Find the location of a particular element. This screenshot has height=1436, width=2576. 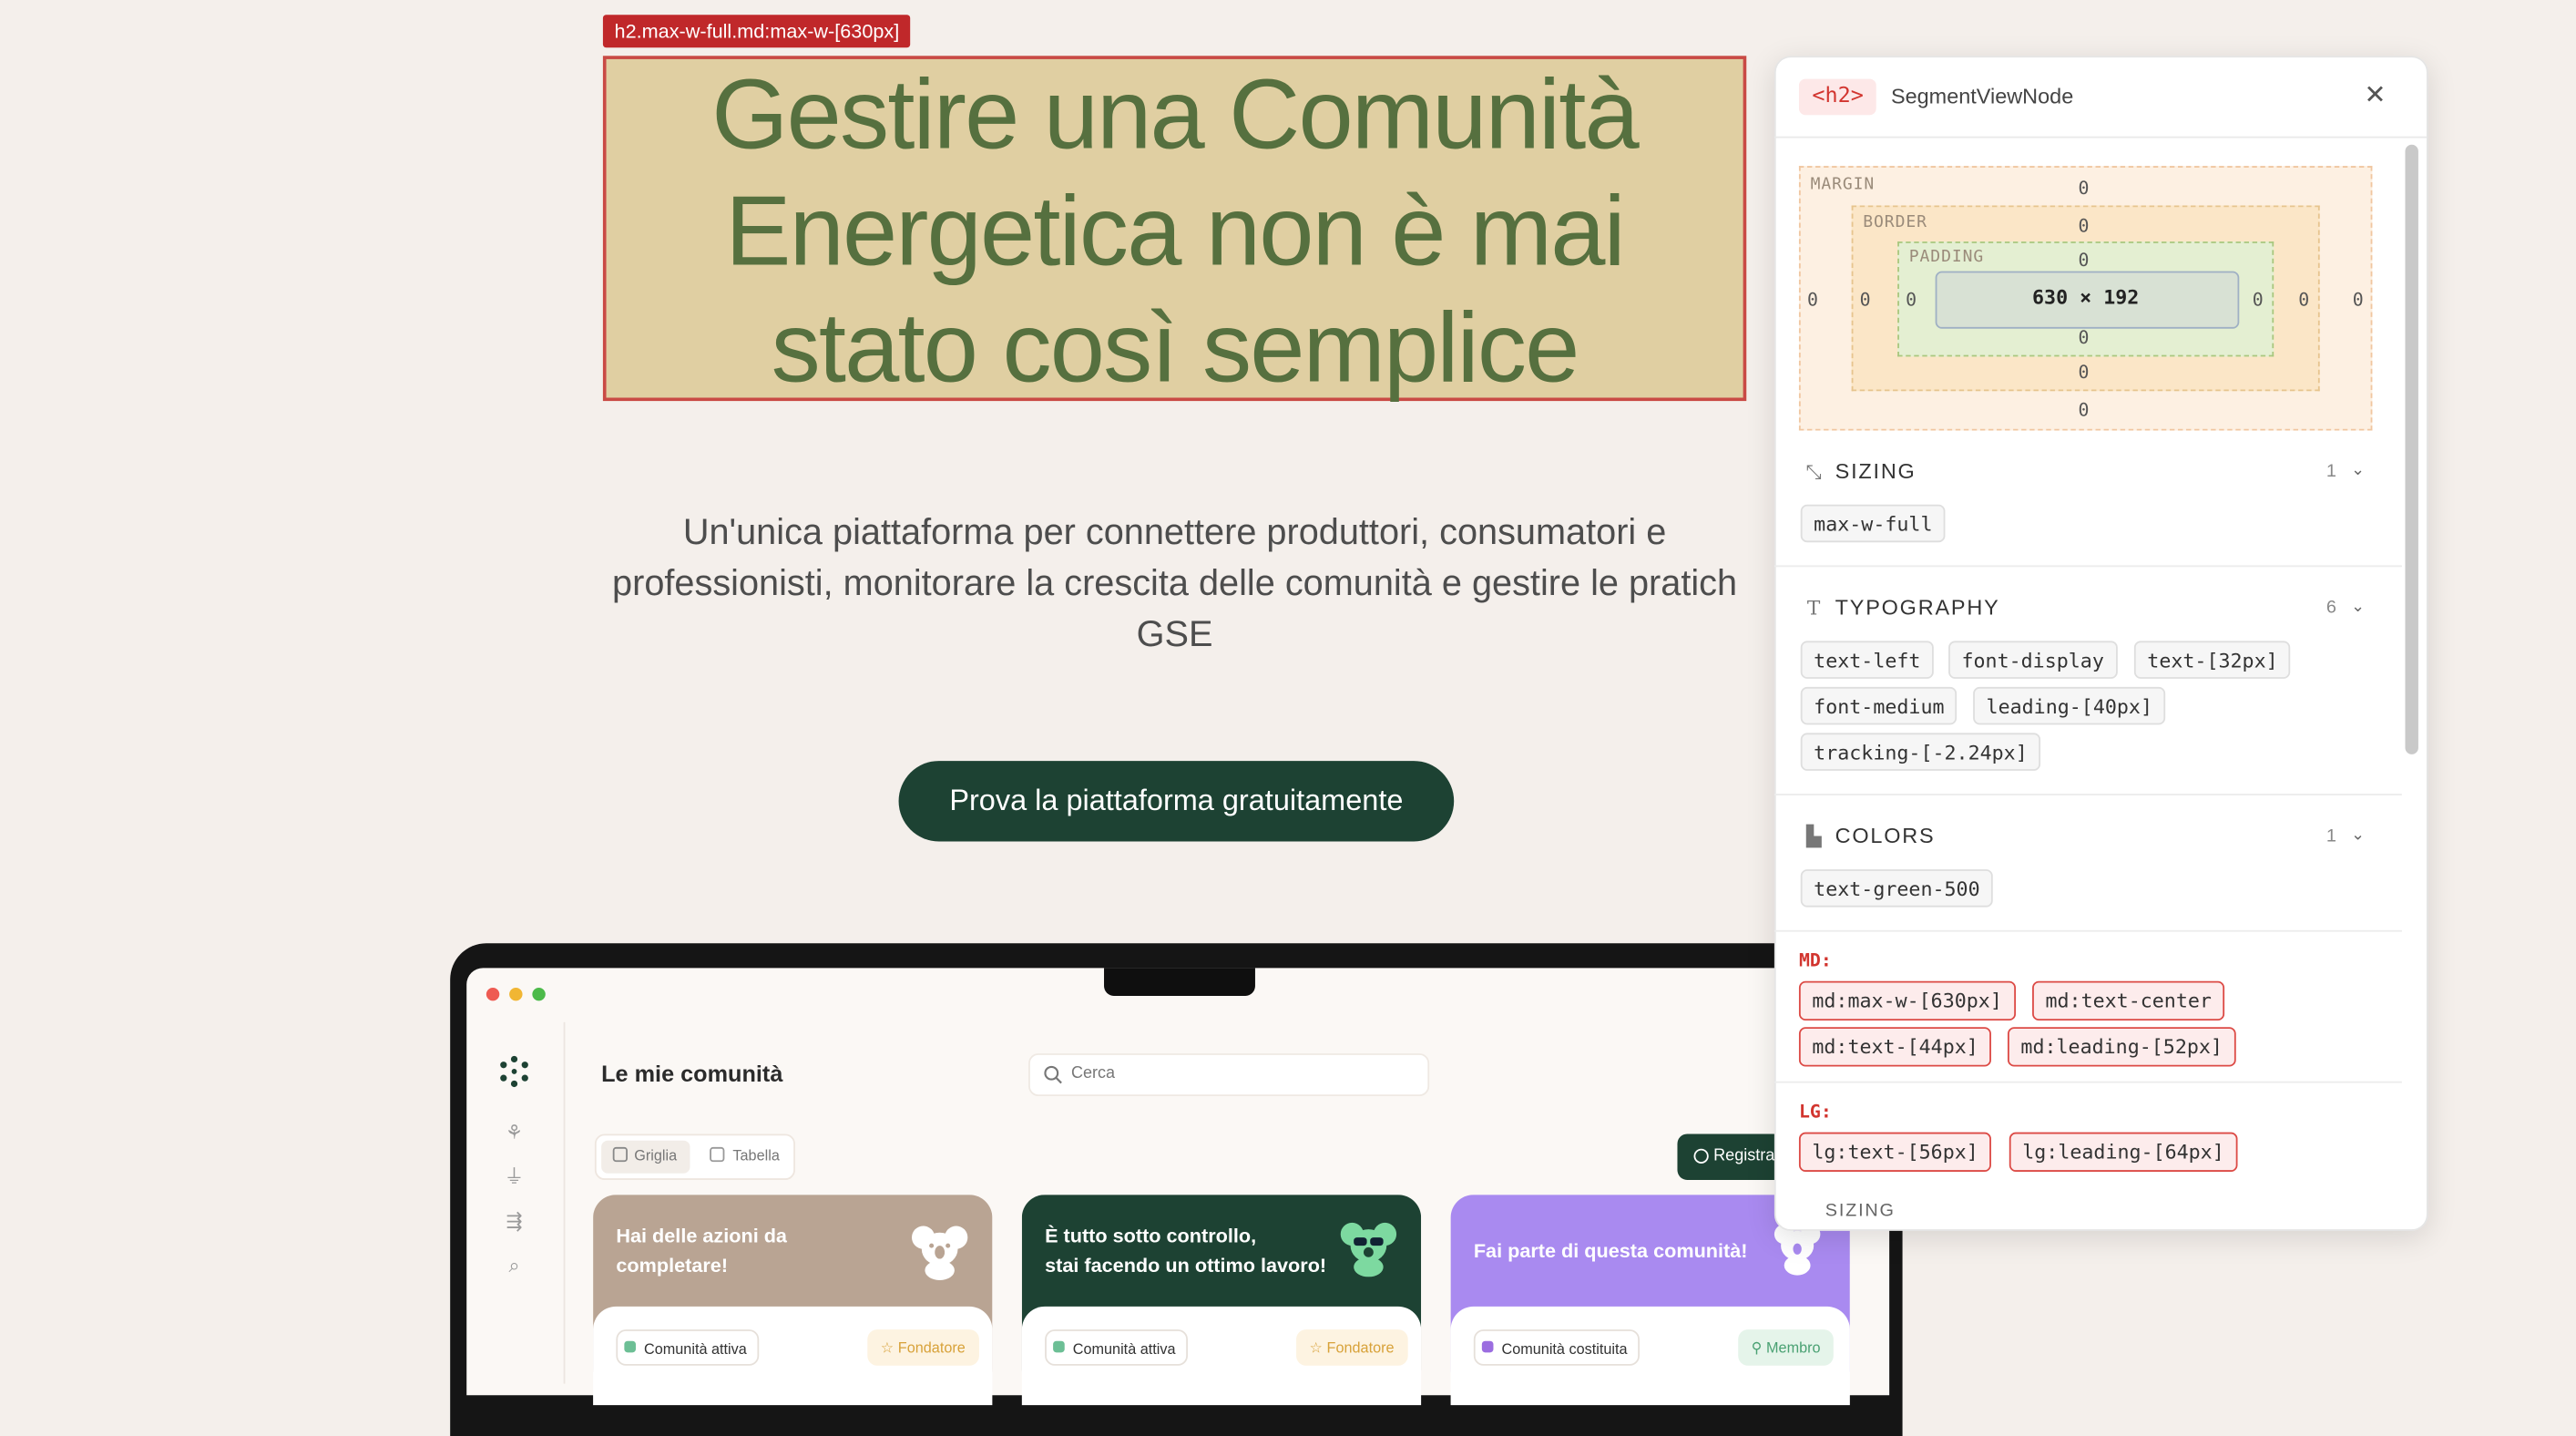

section-count: 1 is located at coordinates (2331, 471).